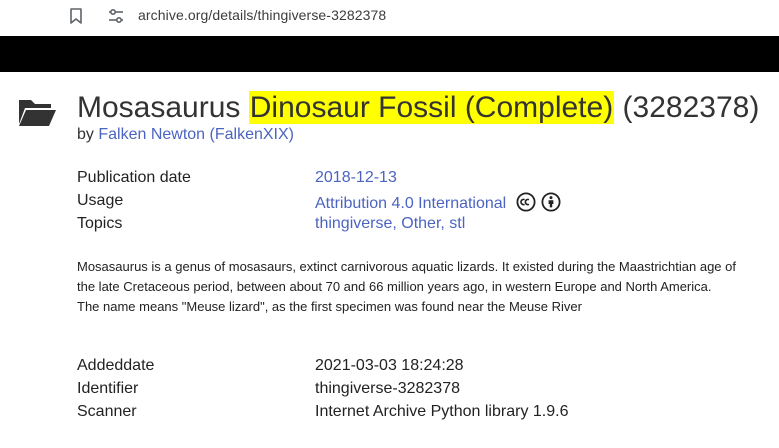  What do you see at coordinates (417, 180) in the screenshot?
I see `metadata-row-publication-date: Publication date 2018-12-13` at bounding box center [417, 180].